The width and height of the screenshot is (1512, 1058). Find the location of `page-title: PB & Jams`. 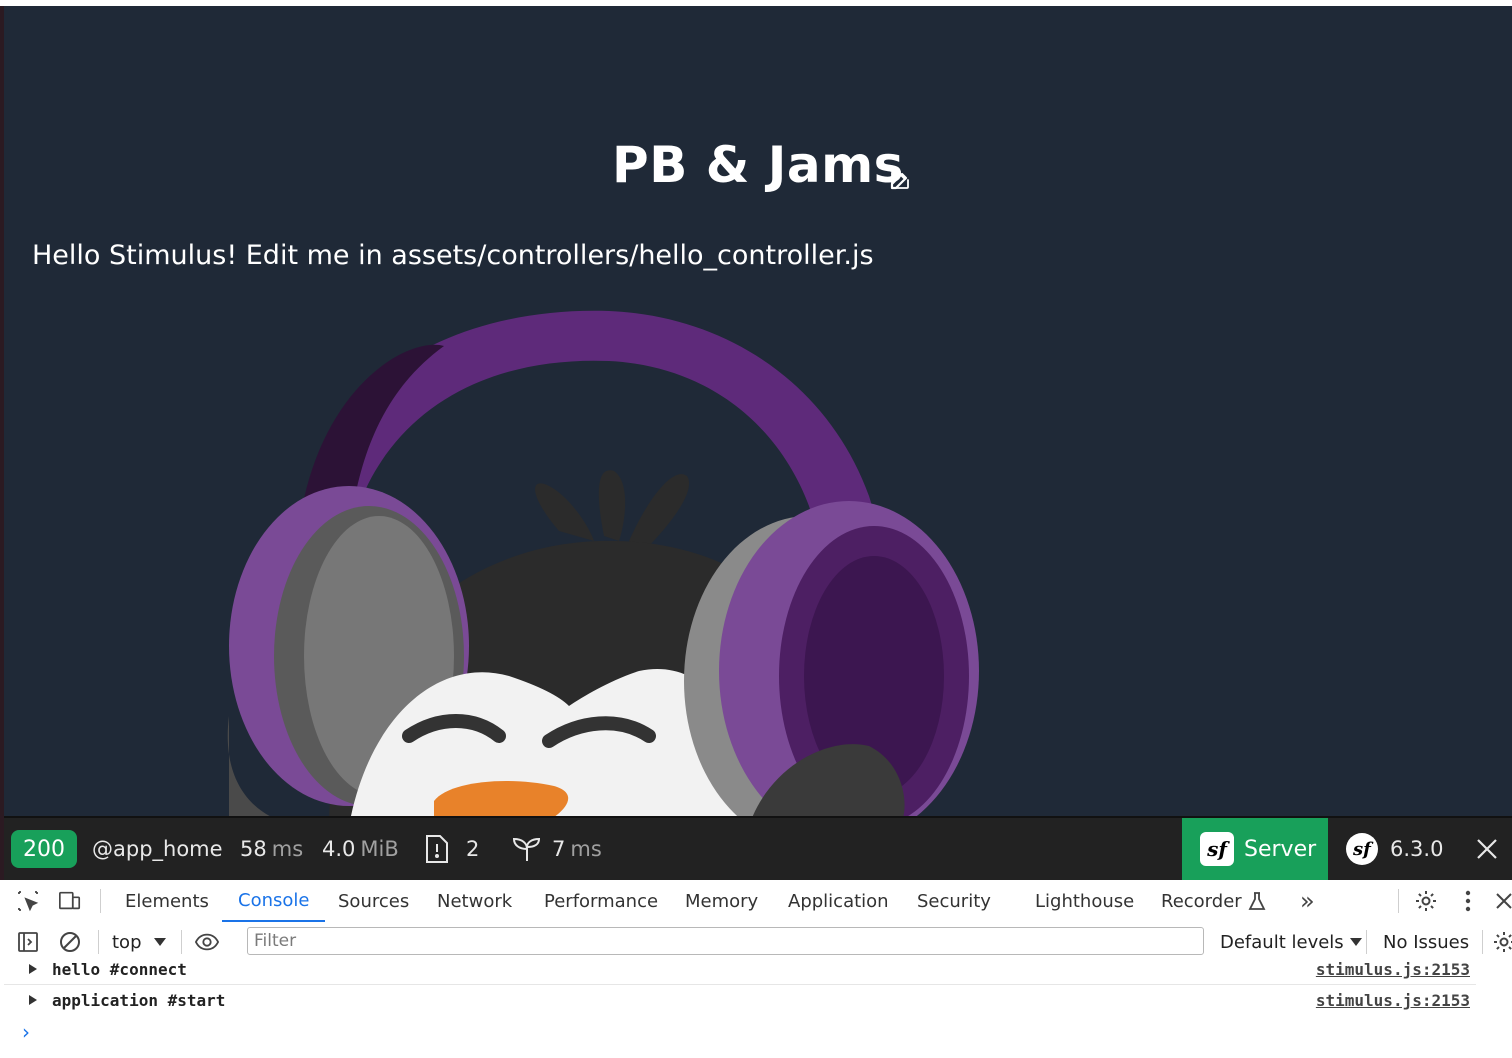

page-title: PB & Jams is located at coordinates (758, 165).